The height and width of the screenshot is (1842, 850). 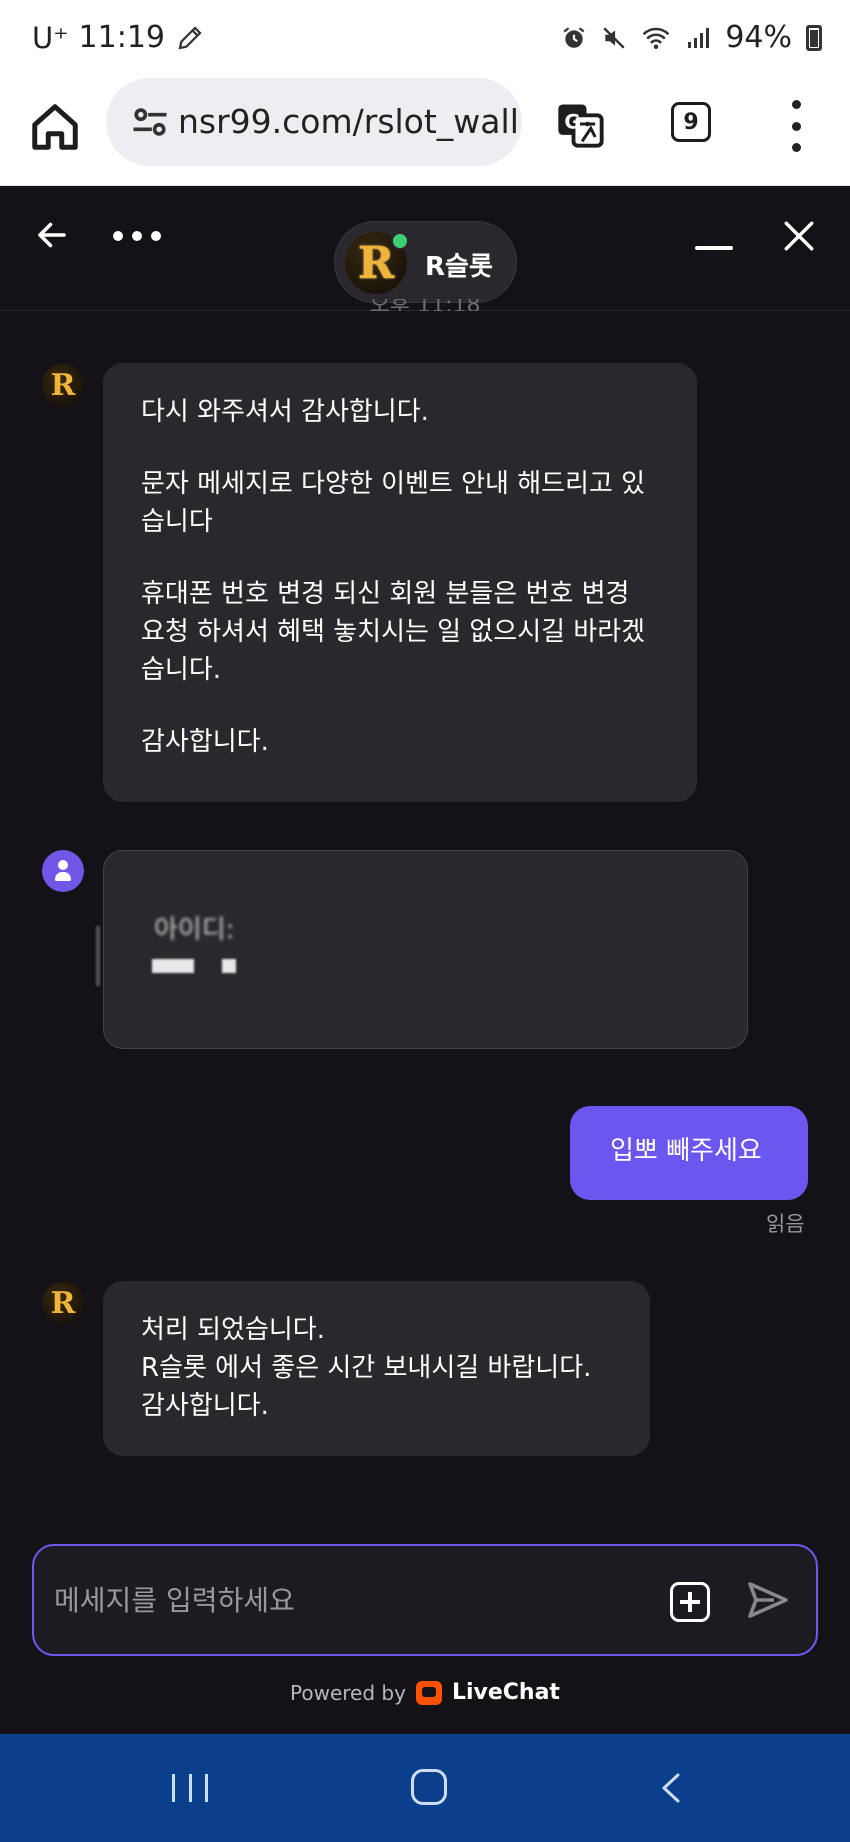 I want to click on agent-name: R슬롯, so click(x=459, y=267).